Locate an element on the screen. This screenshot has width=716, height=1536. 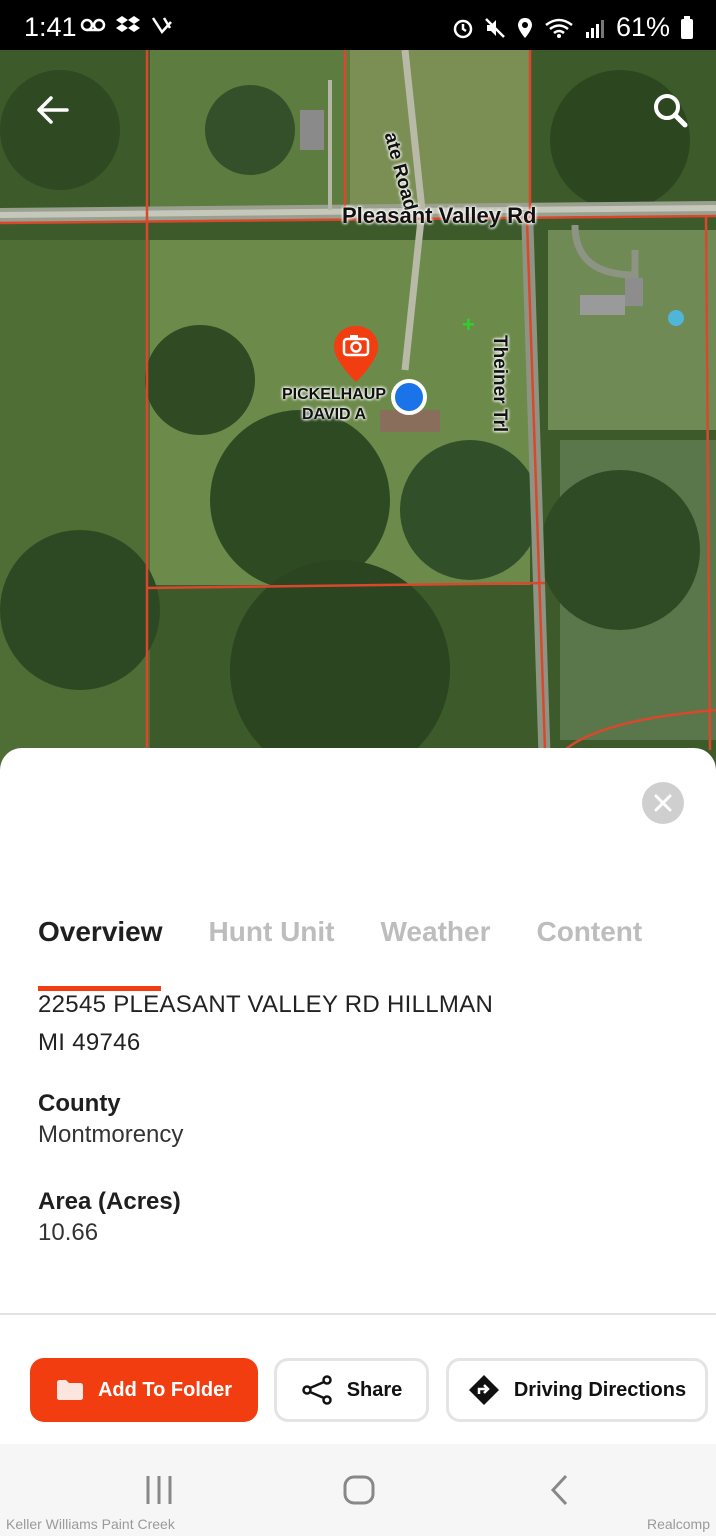
folder-icon is located at coordinates (69, 1390).